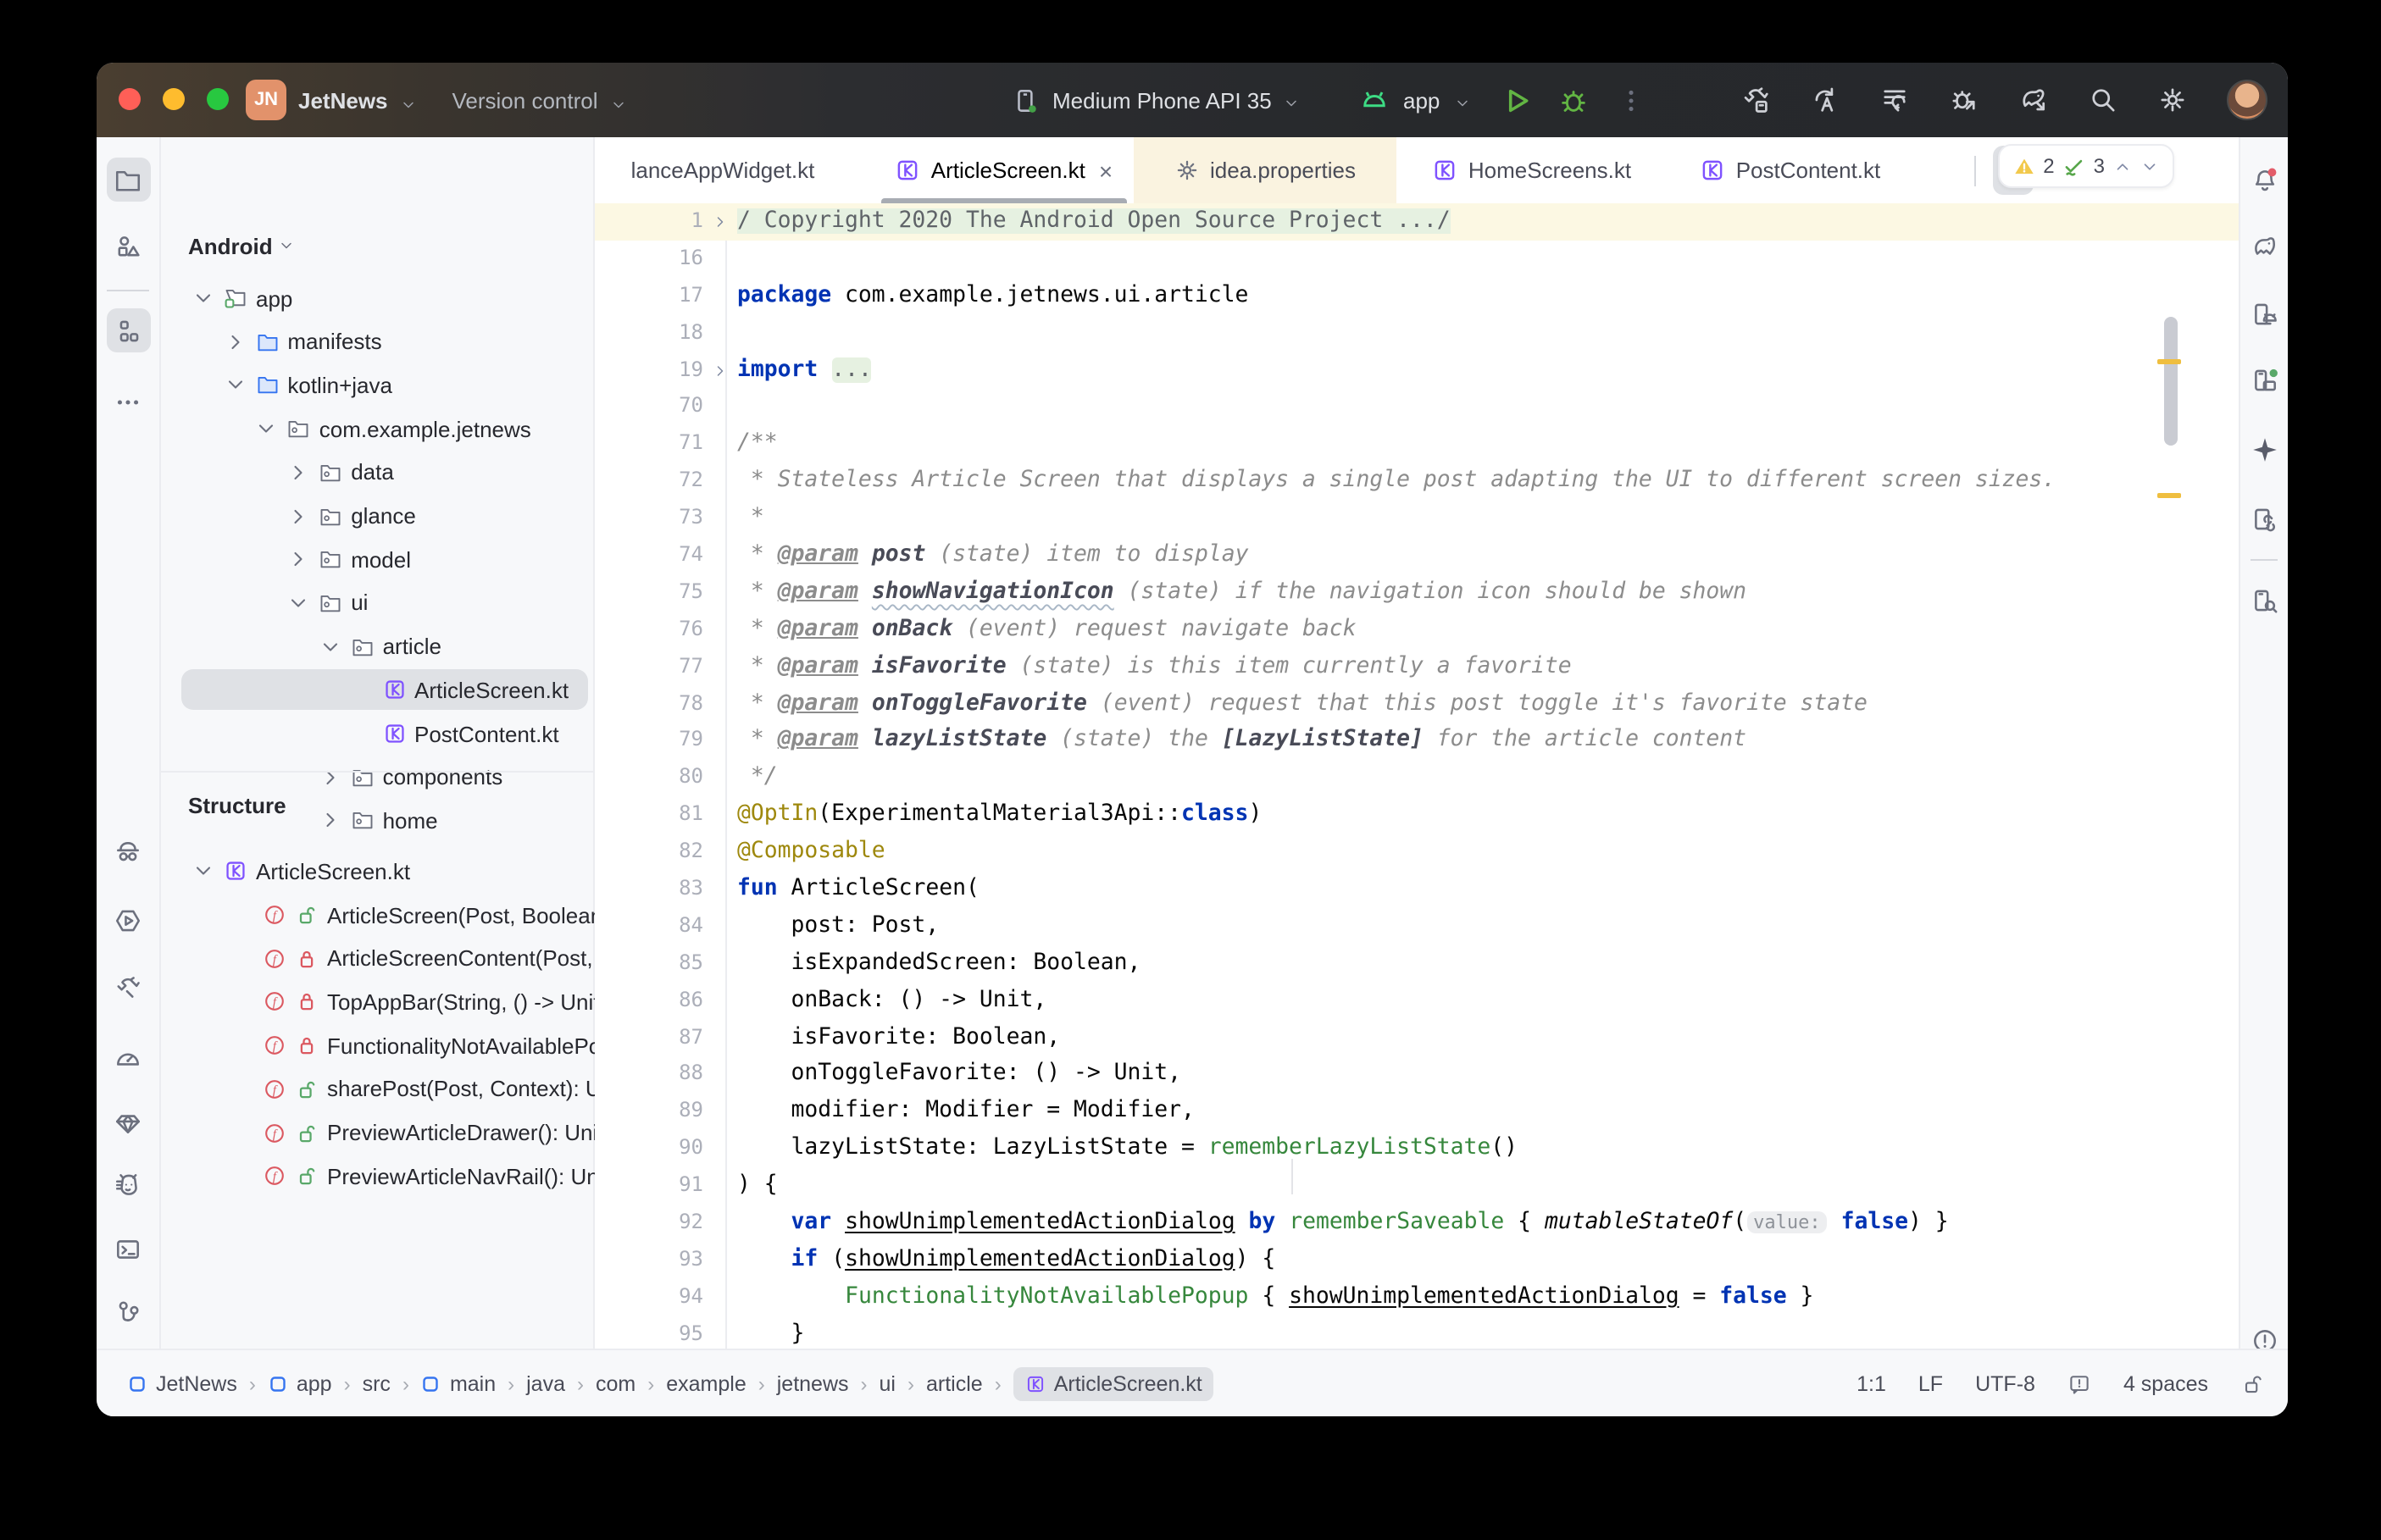 Image resolution: width=2381 pixels, height=1540 pixels. I want to click on breadcrumb-example: example, so click(706, 1383).